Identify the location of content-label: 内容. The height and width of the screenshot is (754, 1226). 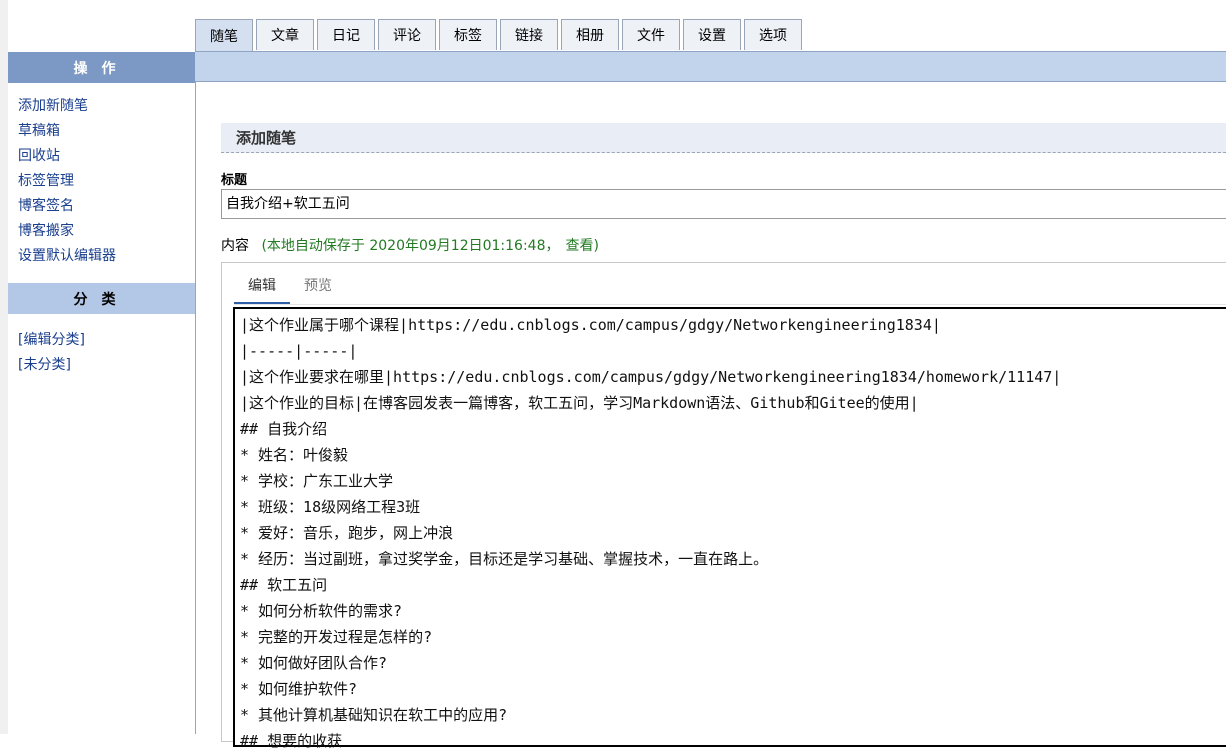
(235, 246).